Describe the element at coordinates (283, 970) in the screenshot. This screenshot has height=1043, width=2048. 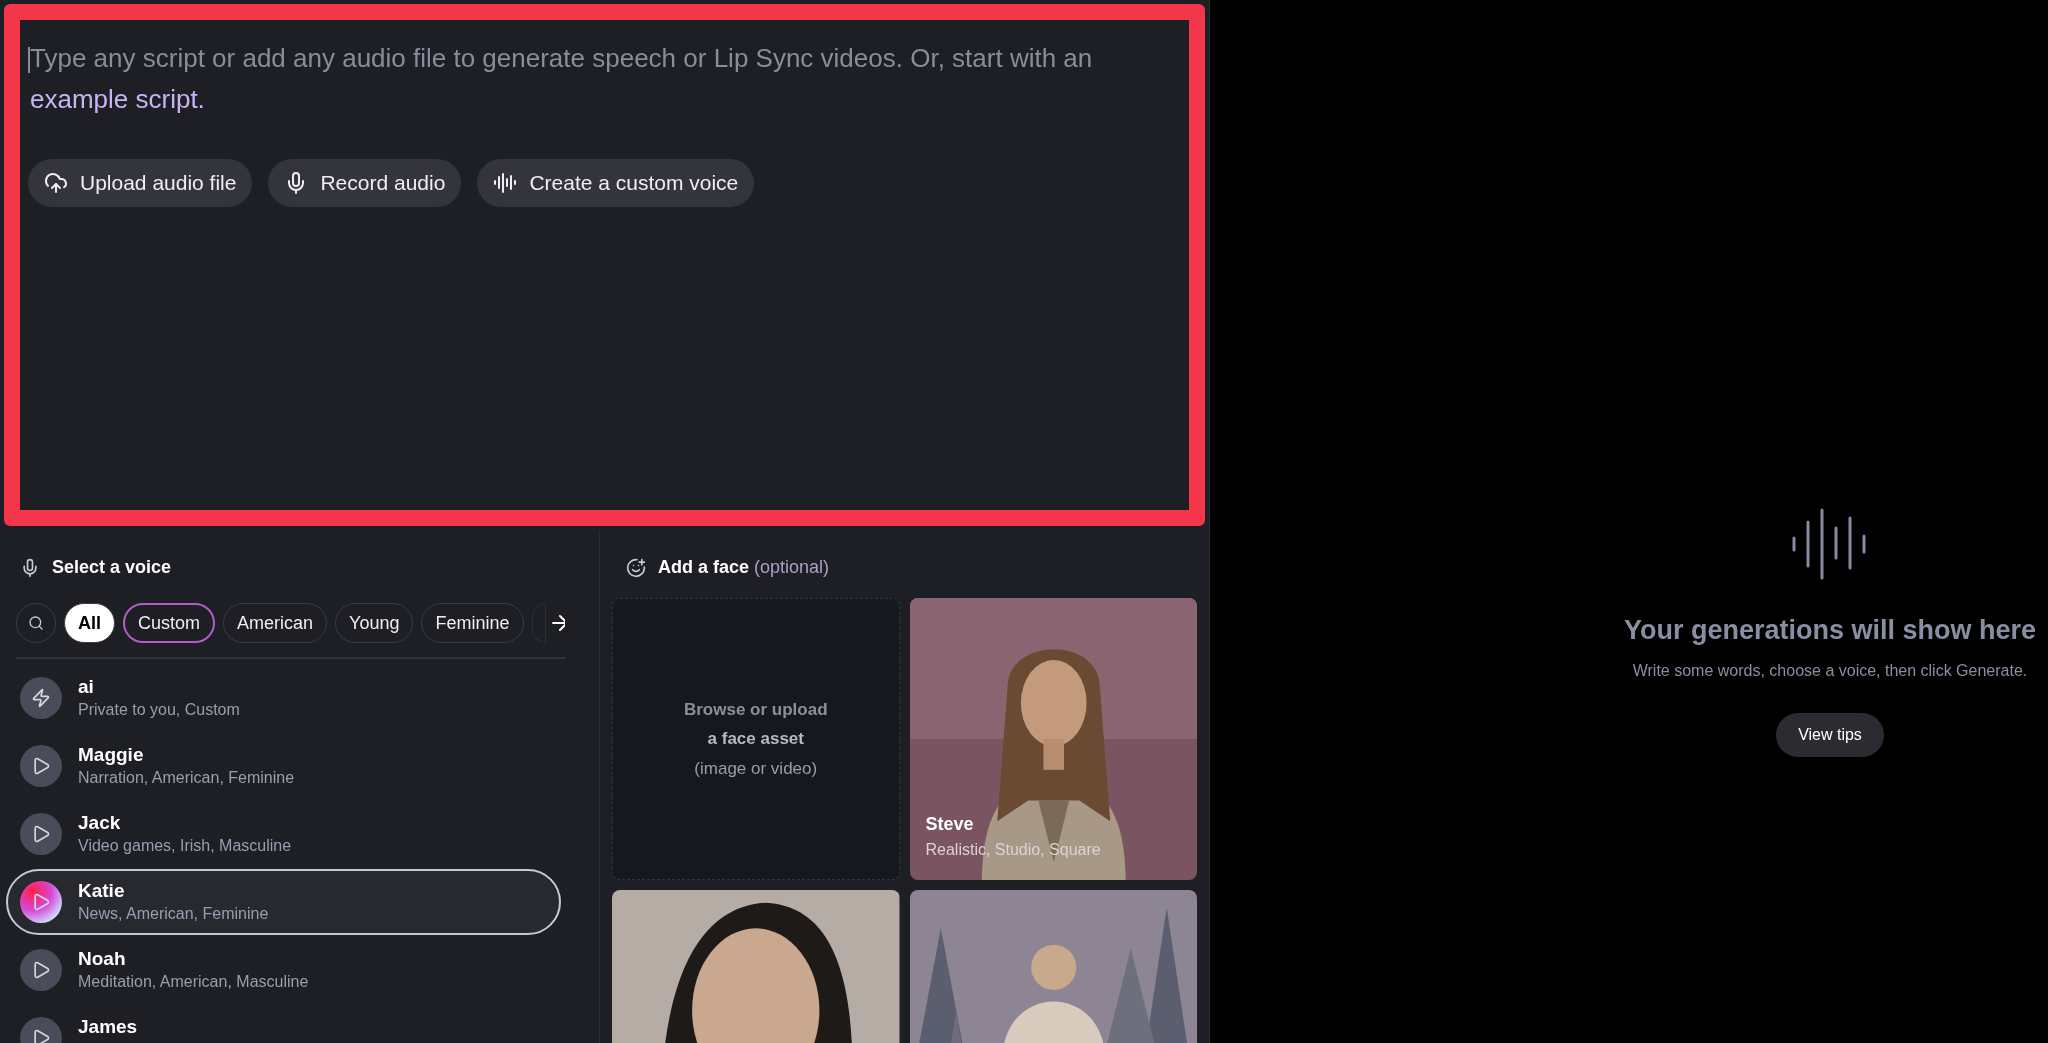
I see `voice-row: Noah Meditation, American, Masculine` at that location.